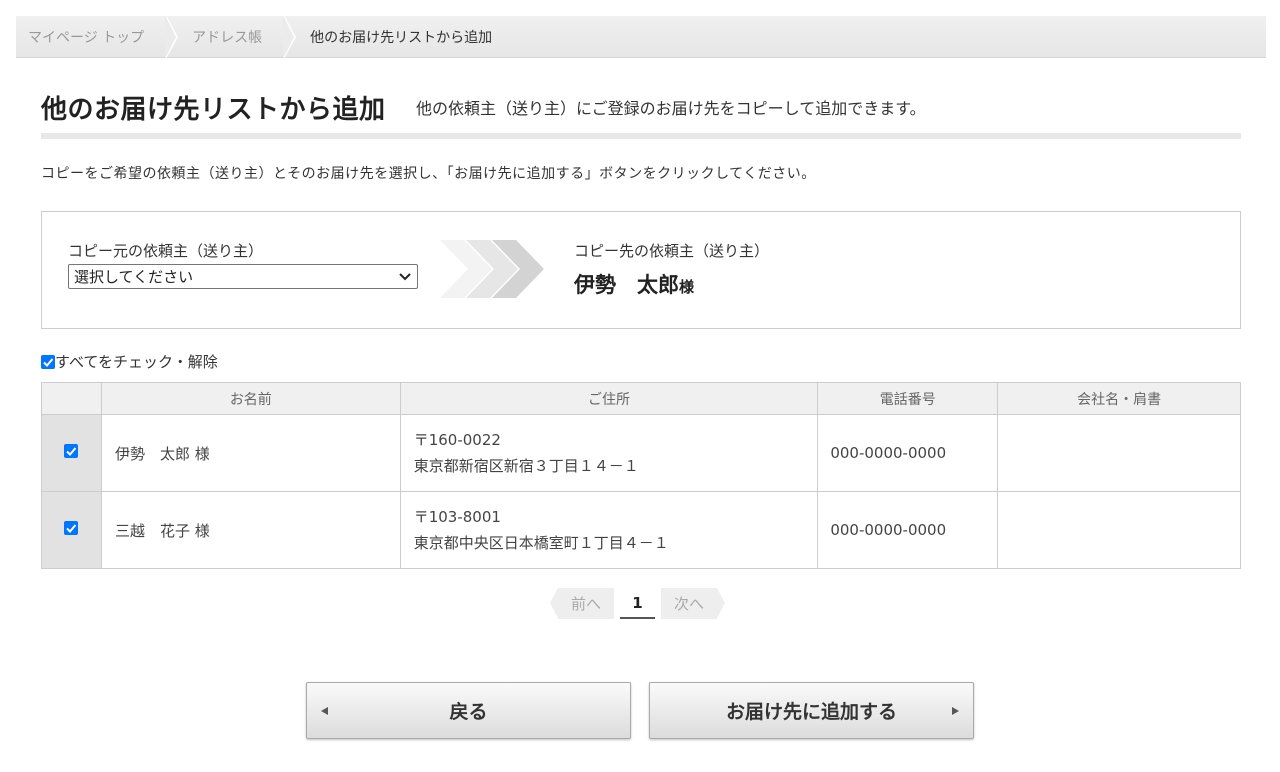  Describe the element at coordinates (1119, 398) in the screenshot. I see `col-header-company: 会社名・肩書` at that location.